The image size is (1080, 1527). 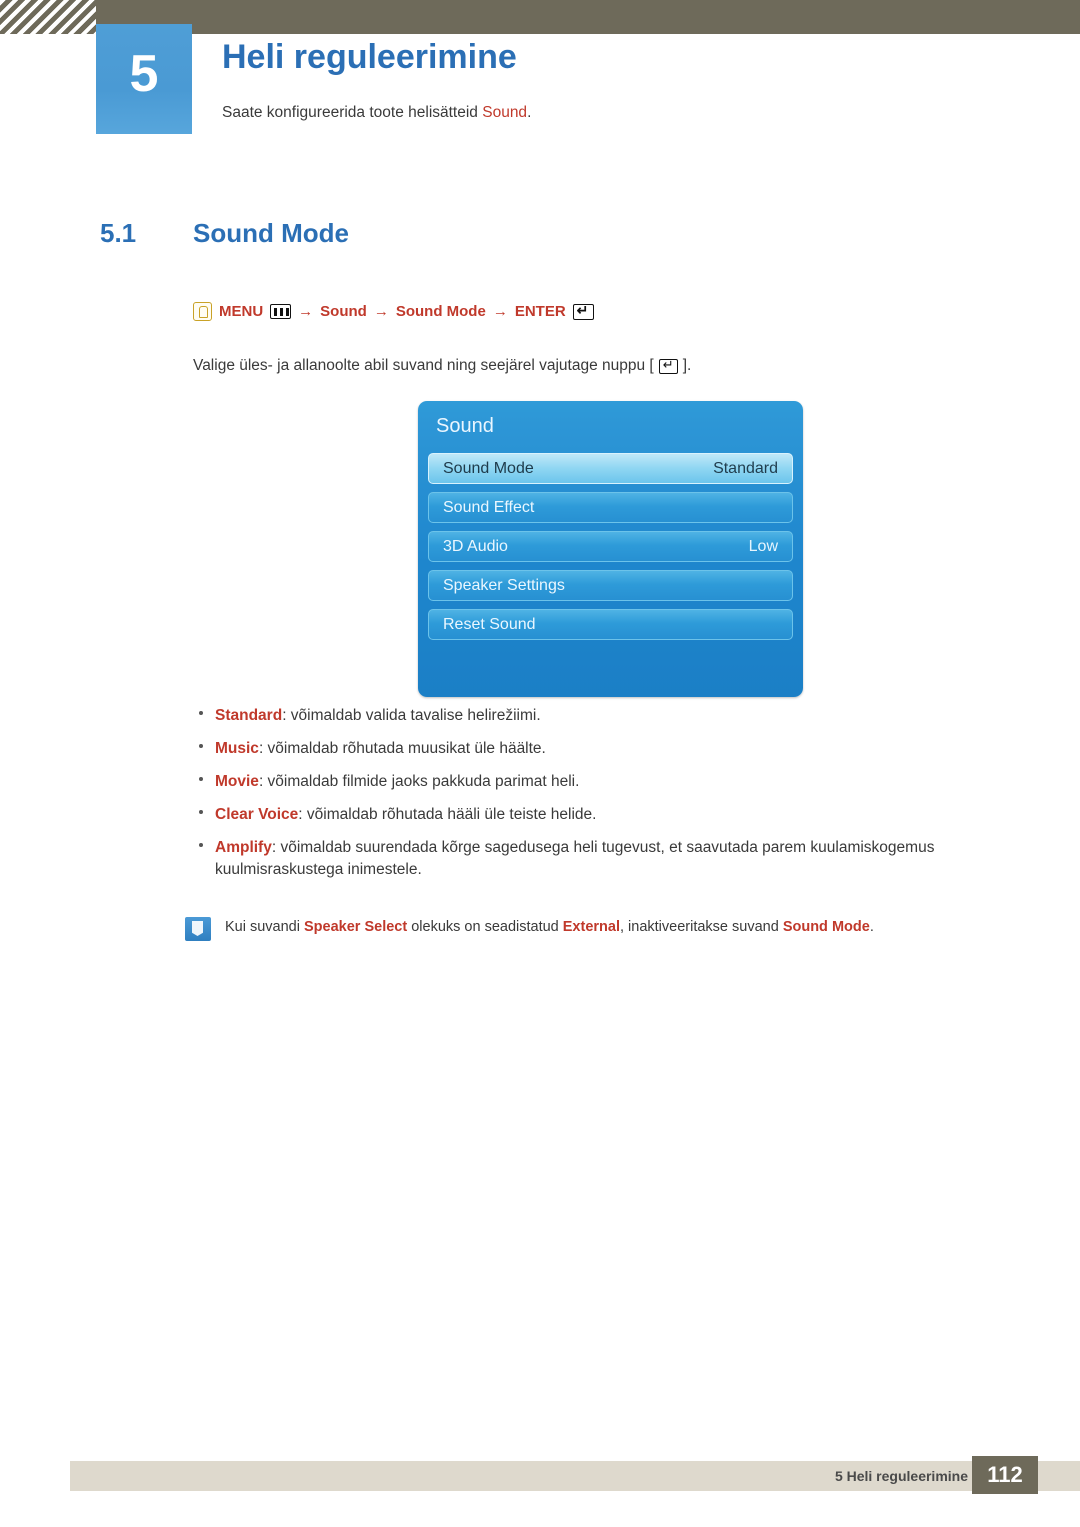 I want to click on list-item-keyword: Music, so click(x=237, y=748).